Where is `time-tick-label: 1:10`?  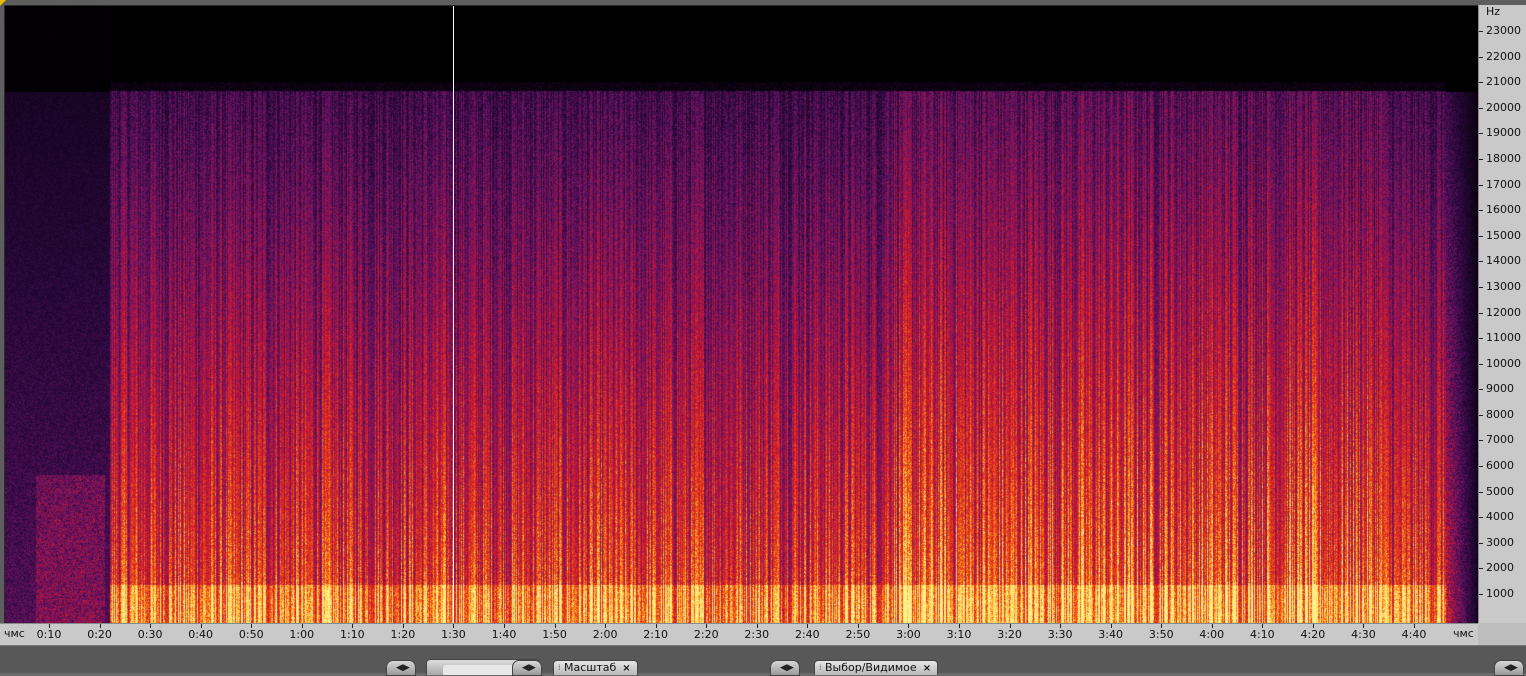
time-tick-label: 1:10 is located at coordinates (352, 634).